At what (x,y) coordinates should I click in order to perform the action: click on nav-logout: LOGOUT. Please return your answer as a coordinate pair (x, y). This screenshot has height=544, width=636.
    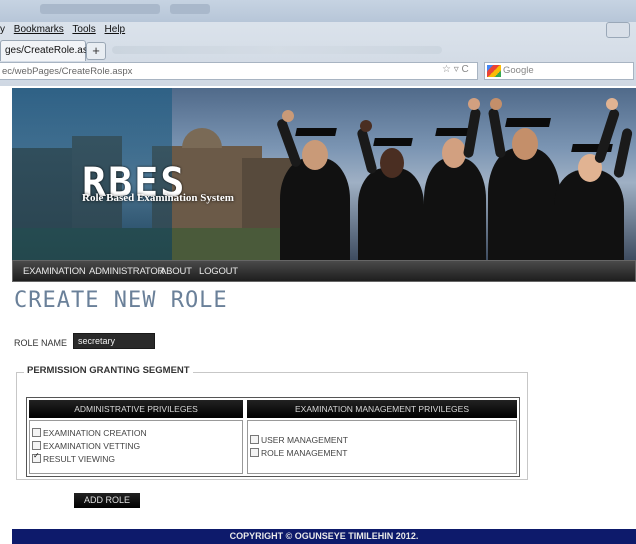
    Looking at the image, I should click on (218, 272).